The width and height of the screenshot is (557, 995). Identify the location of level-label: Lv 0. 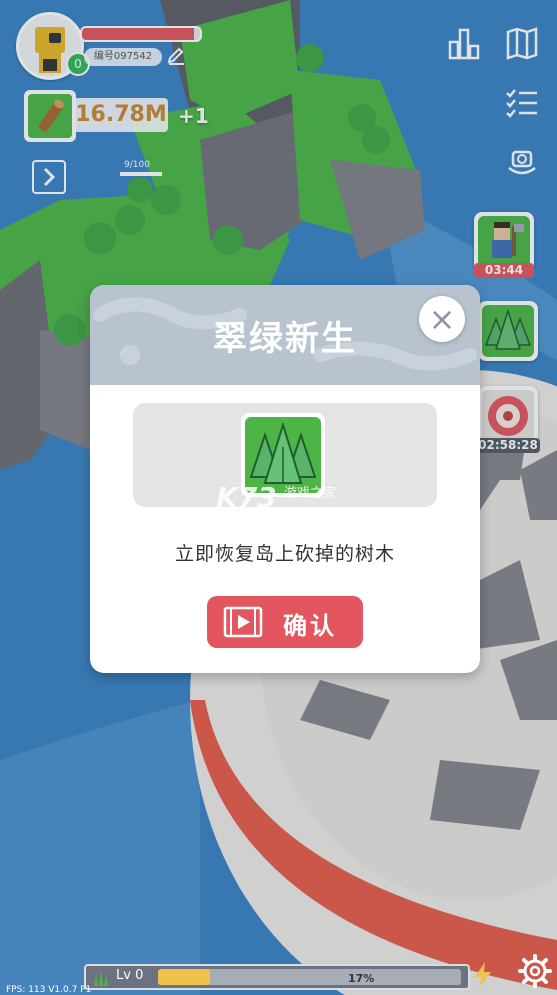
(130, 975).